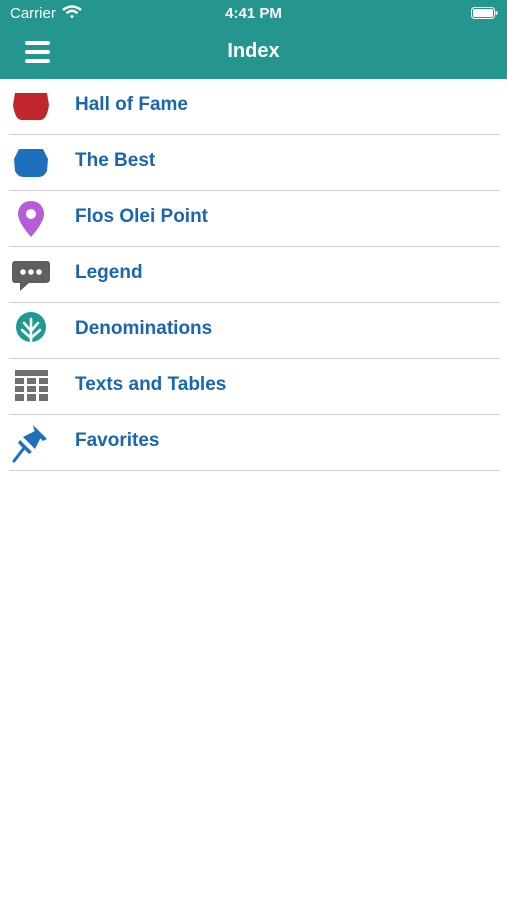 Image resolution: width=507 pixels, height=900 pixels. Describe the element at coordinates (31, 219) in the screenshot. I see `map-pin-icon` at that location.